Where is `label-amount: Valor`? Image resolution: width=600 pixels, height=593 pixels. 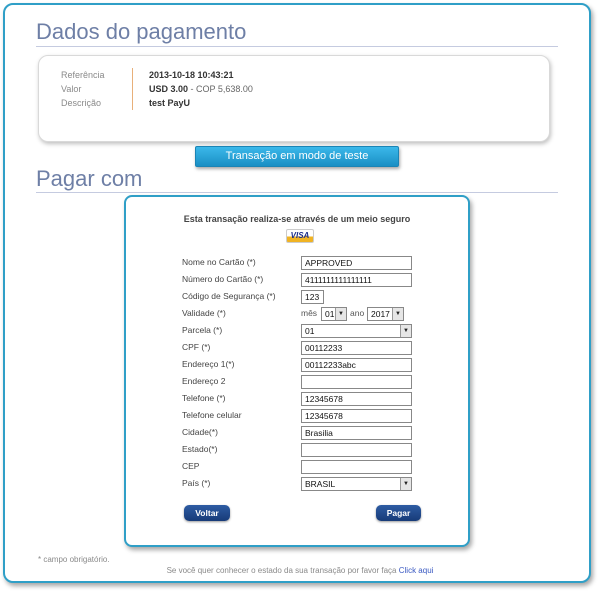
label-amount: Valor is located at coordinates (71, 89).